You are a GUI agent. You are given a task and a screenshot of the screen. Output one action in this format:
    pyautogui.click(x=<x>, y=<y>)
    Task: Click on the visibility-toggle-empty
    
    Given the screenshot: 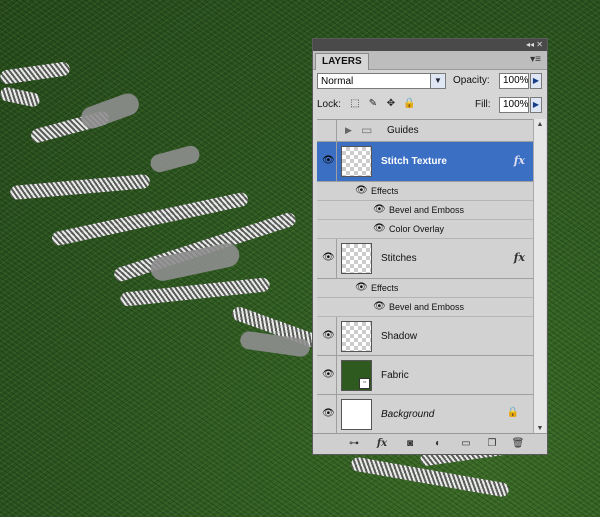 What is the action you would take?
    pyautogui.click(x=327, y=130)
    